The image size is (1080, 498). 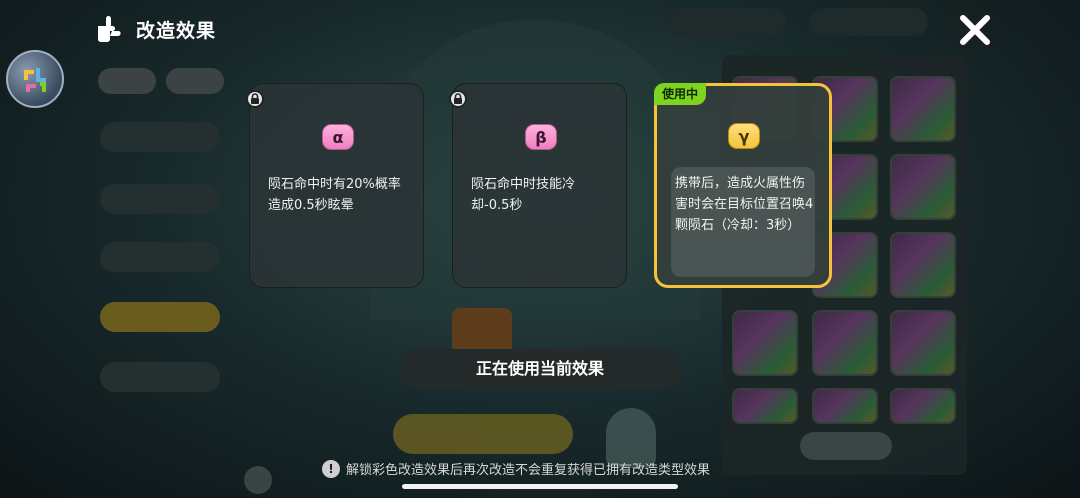 What do you see at coordinates (160, 317) in the screenshot?
I see `background-menu-item-active` at bounding box center [160, 317].